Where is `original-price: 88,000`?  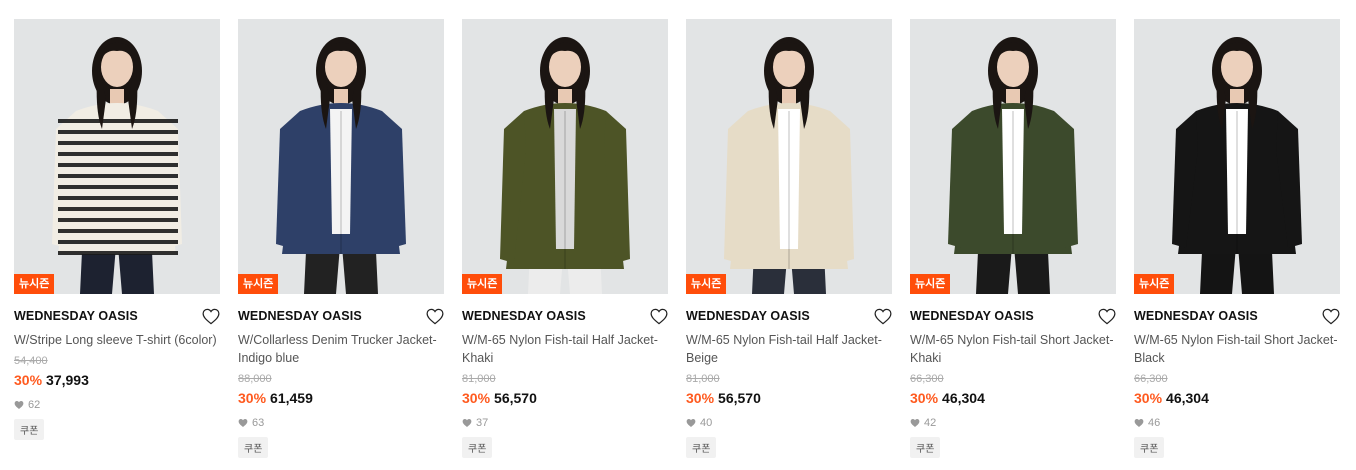 original-price: 88,000 is located at coordinates (255, 379).